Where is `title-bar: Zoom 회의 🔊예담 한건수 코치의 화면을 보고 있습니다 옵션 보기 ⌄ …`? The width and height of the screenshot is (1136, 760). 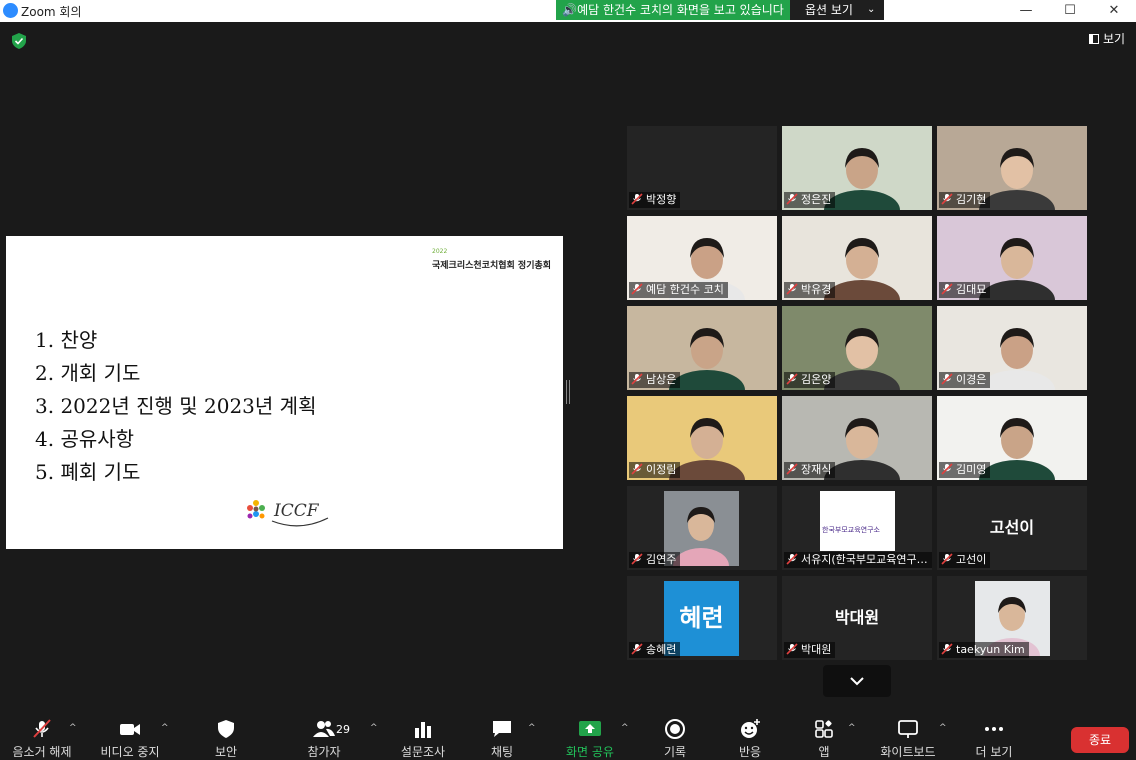 title-bar: Zoom 회의 🔊예담 한건수 코치의 화면을 보고 있습니다 옵션 보기 ⌄ … is located at coordinates (568, 11).